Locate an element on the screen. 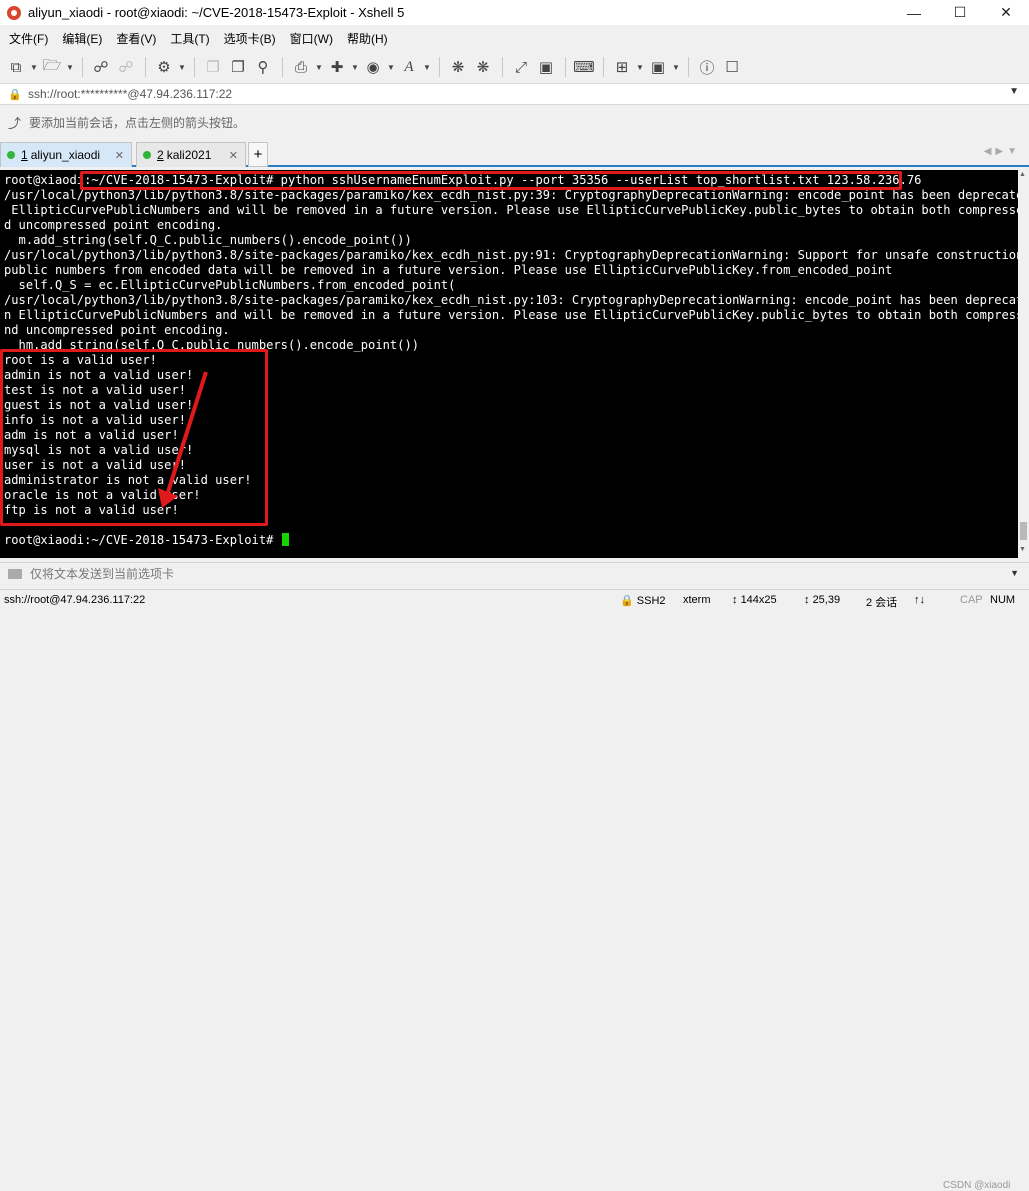 The height and width of the screenshot is (1191, 1029). properties-icon: ⚙ is located at coordinates (164, 67).